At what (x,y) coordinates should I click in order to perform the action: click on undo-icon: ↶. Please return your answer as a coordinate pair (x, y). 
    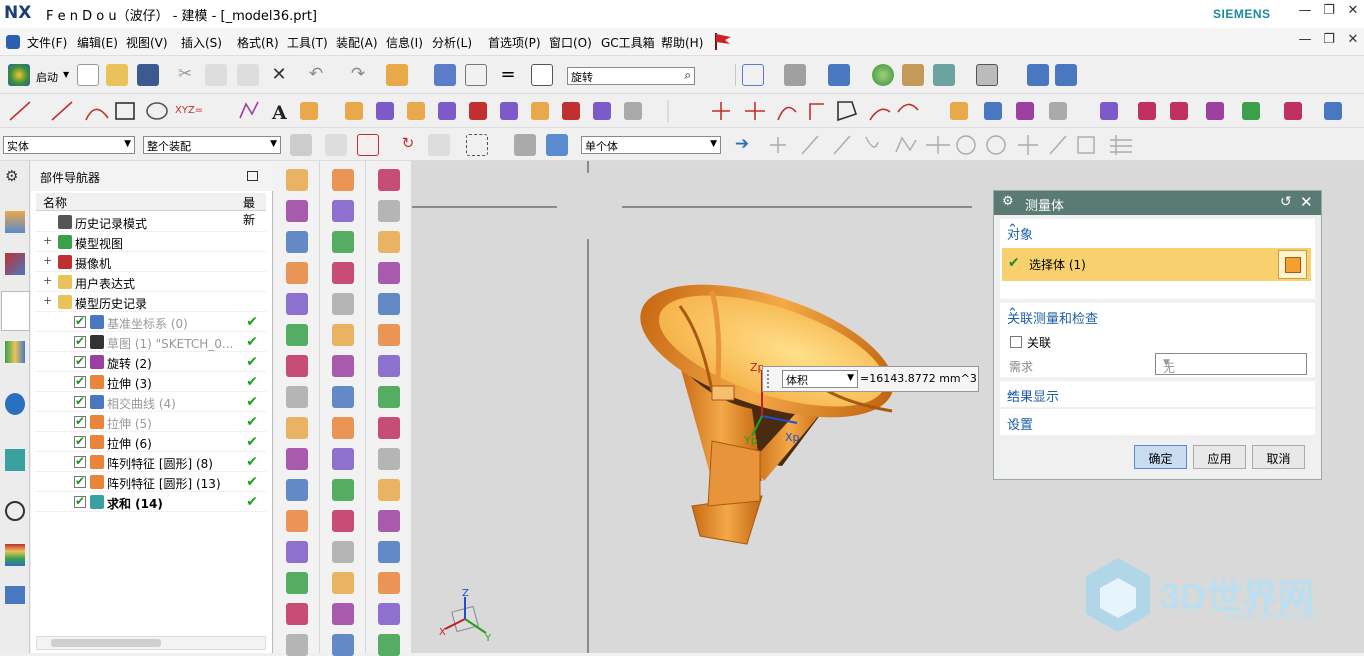
    Looking at the image, I should click on (316, 75).